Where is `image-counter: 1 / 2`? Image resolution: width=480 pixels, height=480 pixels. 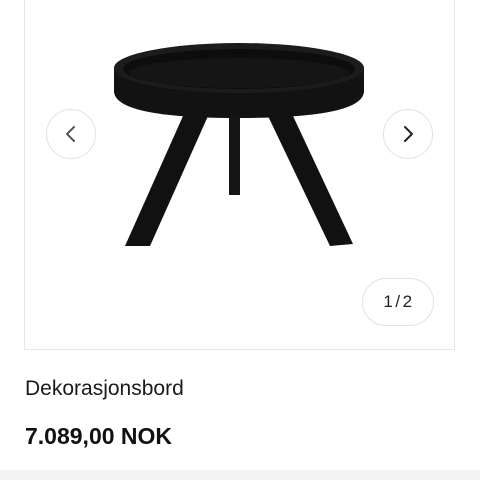 image-counter: 1 / 2 is located at coordinates (398, 302).